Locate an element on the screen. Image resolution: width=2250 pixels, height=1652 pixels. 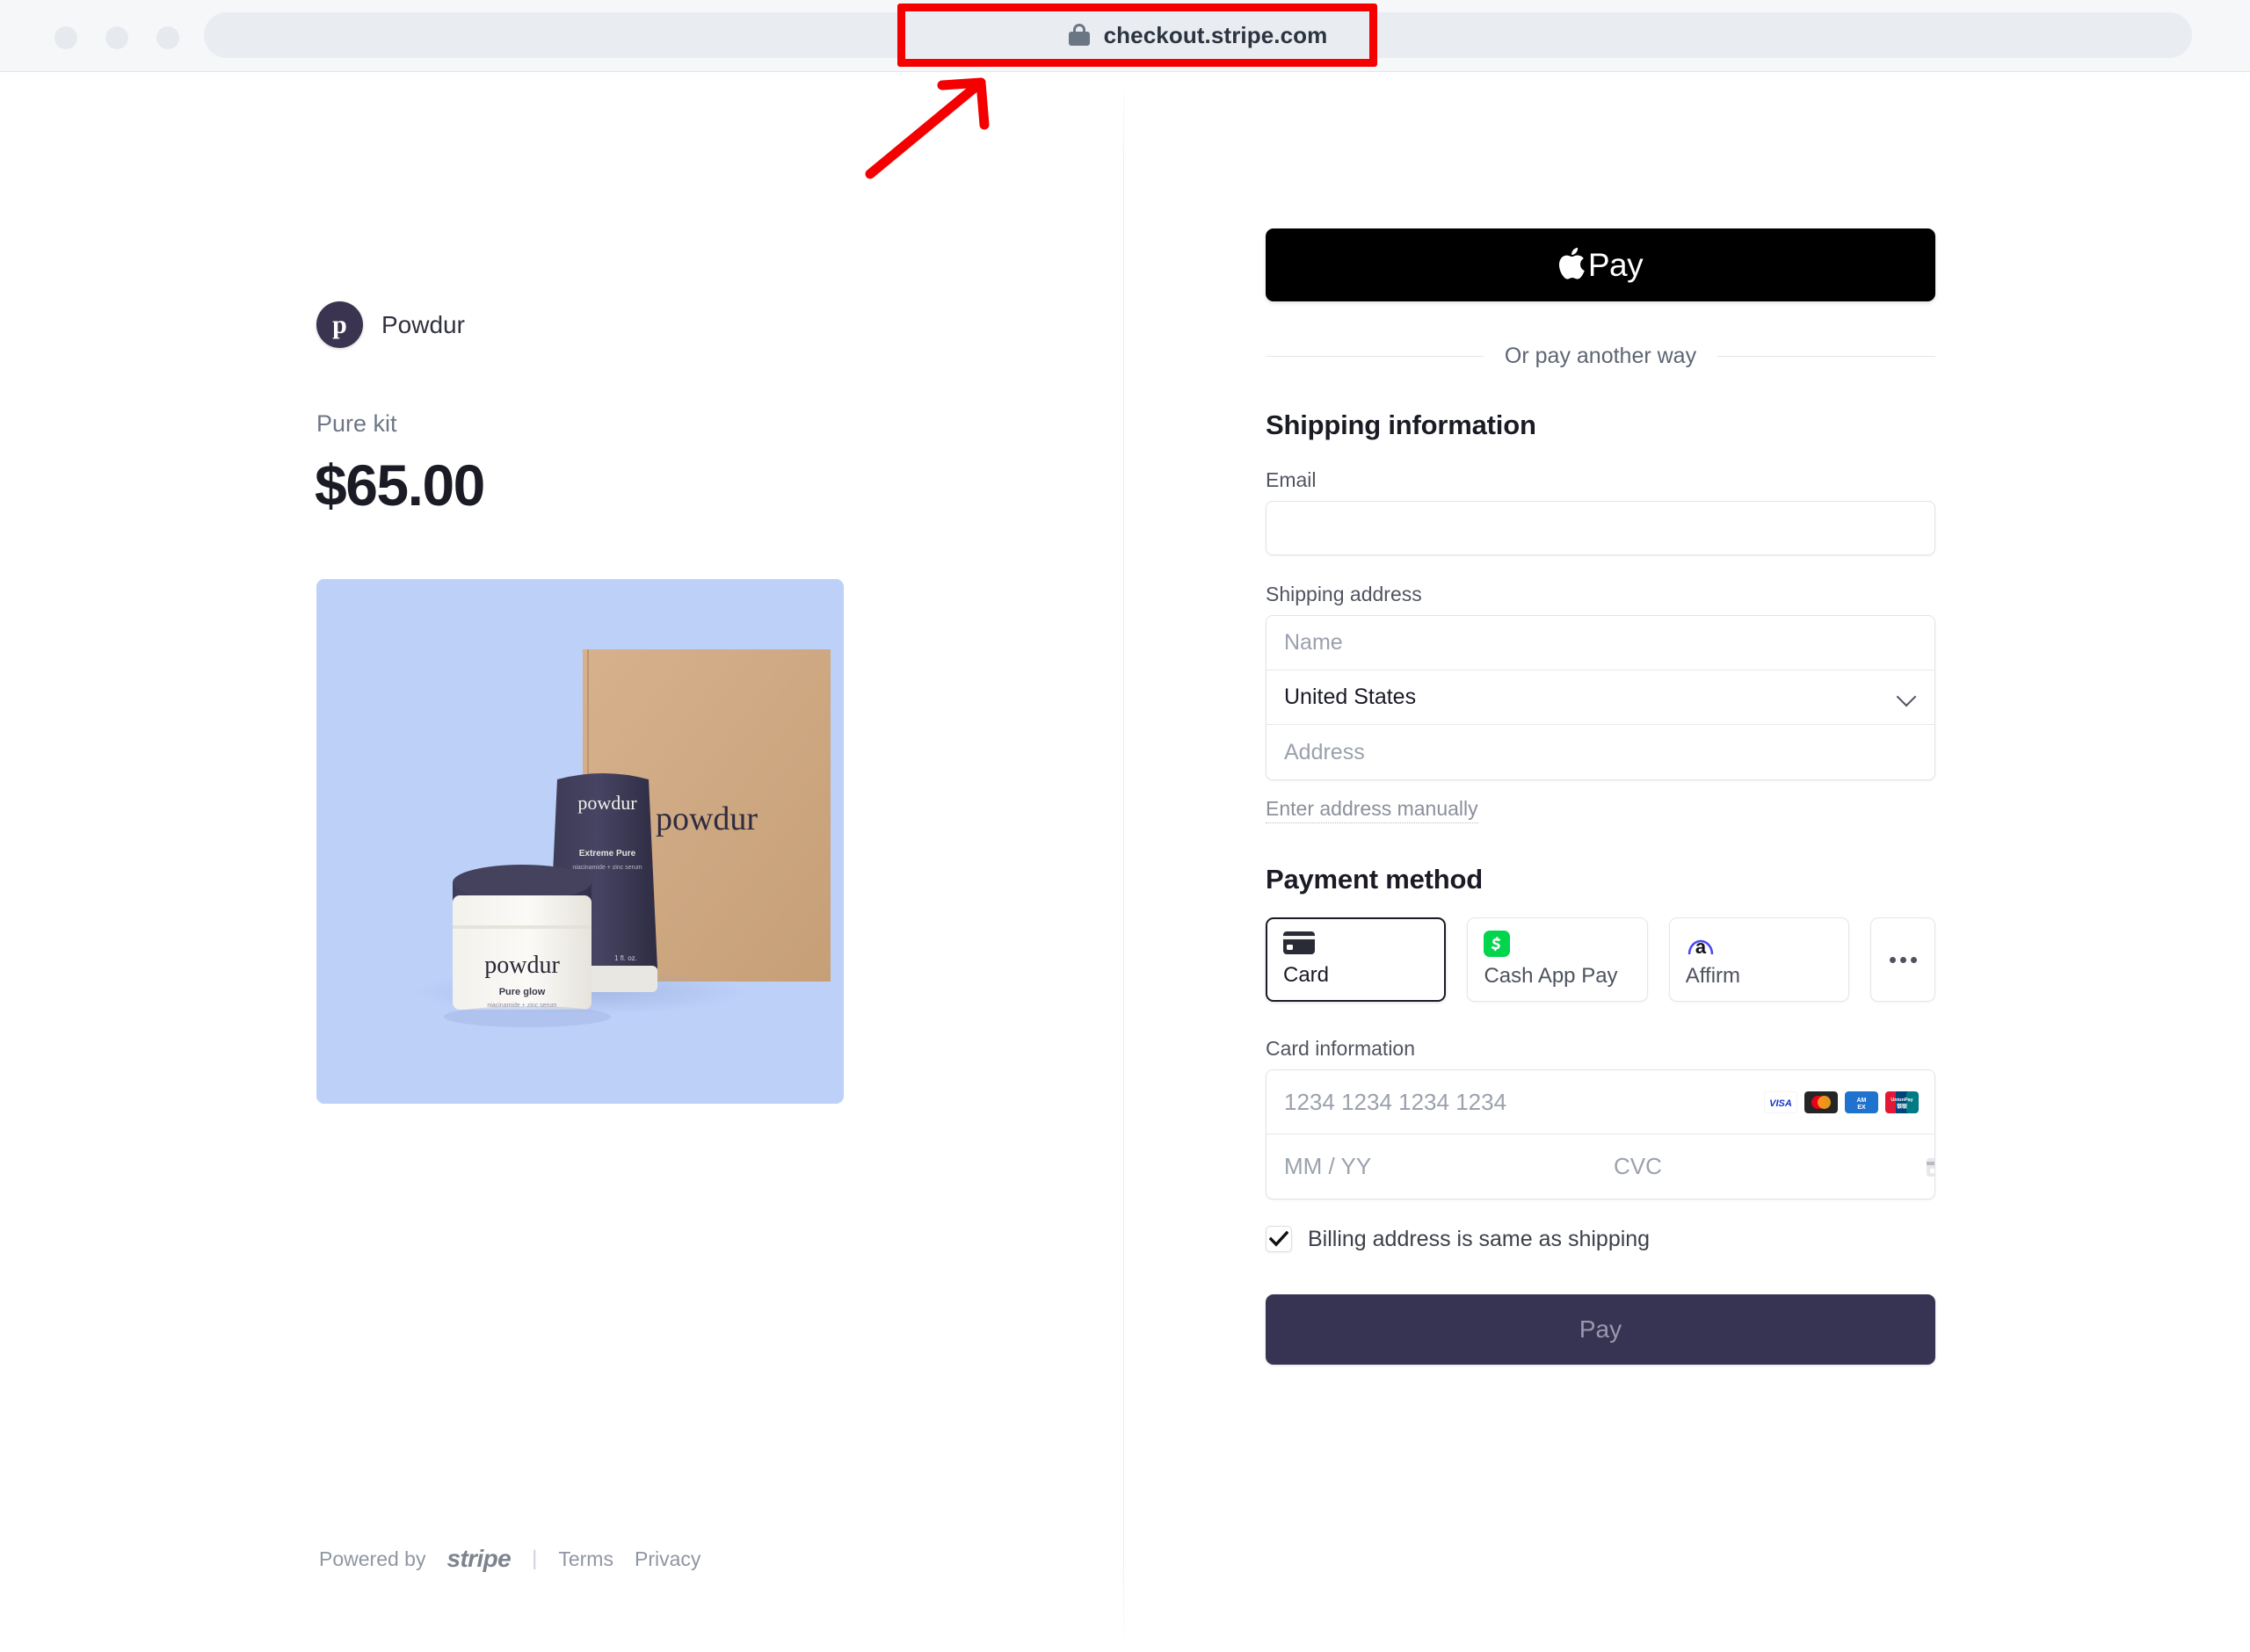
chevron-down-icon is located at coordinates (1906, 698).